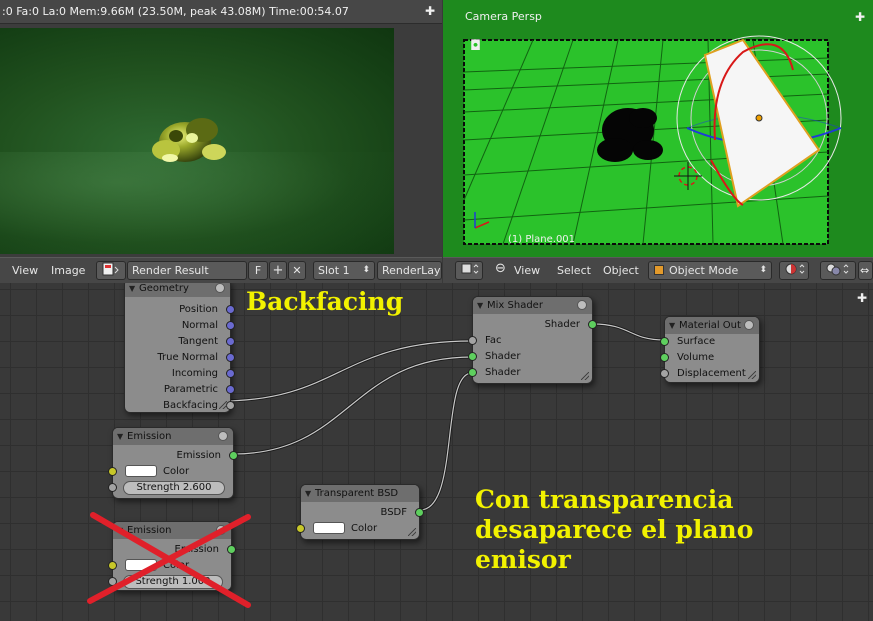  I want to click on active-object-label: (1) Plane.001, so click(542, 239).